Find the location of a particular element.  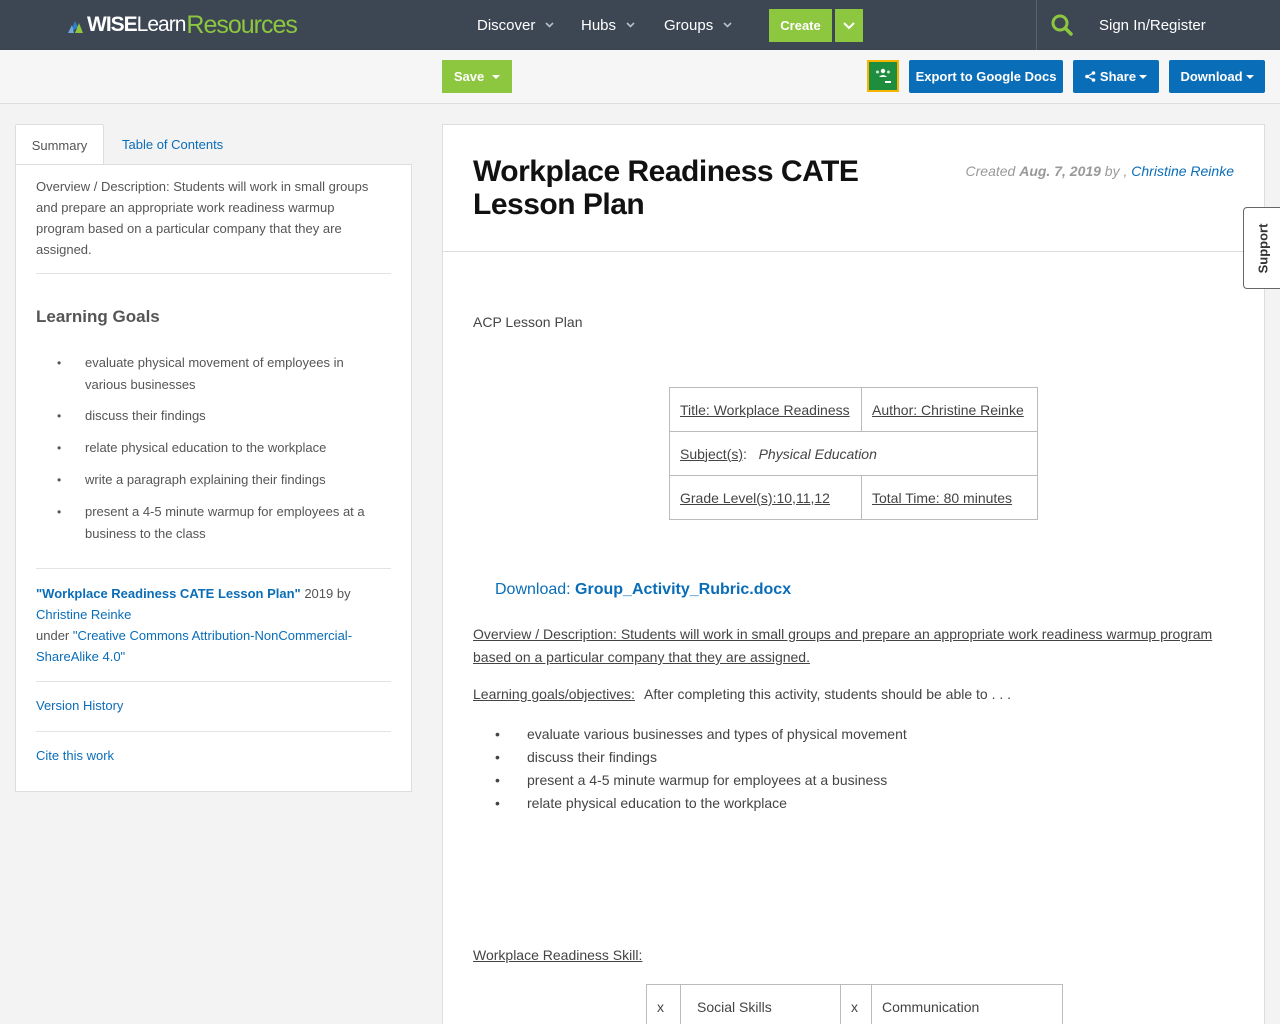

table-cell-grade: Grade Level(s):10,11,12 is located at coordinates (765, 497).